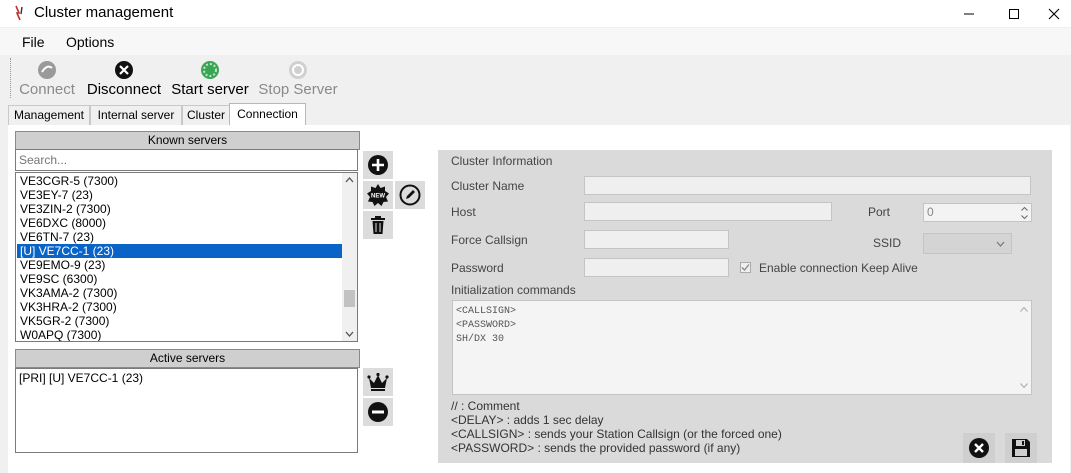 The height and width of the screenshot is (473, 1071). I want to click on close-icon, so click(1053, 13).